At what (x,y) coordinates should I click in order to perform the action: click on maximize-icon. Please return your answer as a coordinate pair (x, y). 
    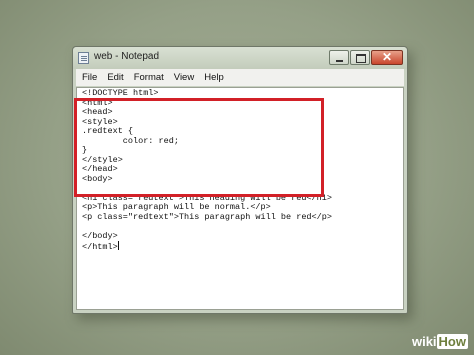
    Looking at the image, I should click on (361, 58).